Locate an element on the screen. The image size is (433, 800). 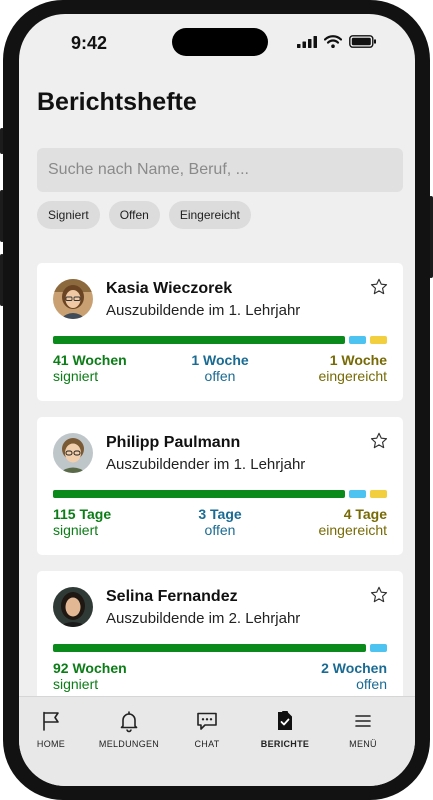
stat-submitted: 4 Tage eingereicht is located at coordinates (353, 522).